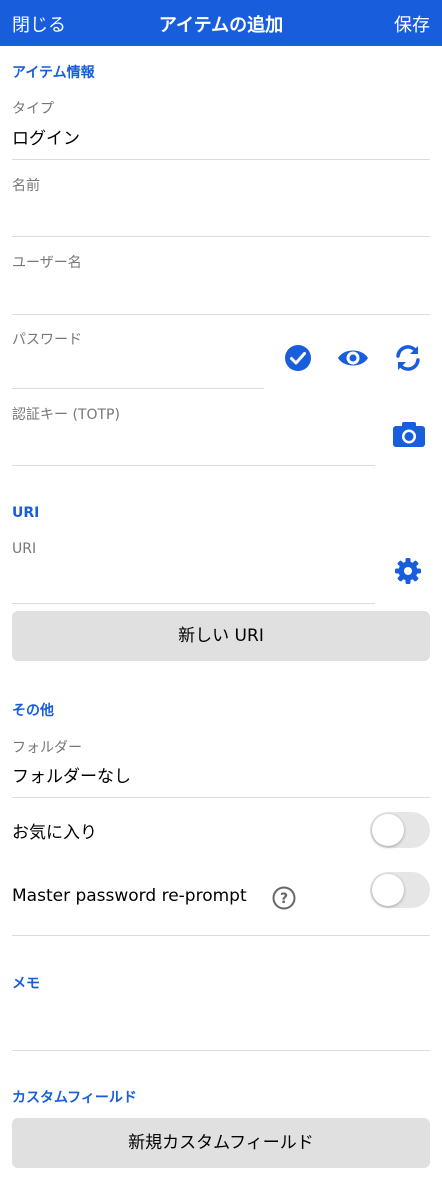  What do you see at coordinates (33, 711) in the screenshot?
I see `section-title-other: その他` at bounding box center [33, 711].